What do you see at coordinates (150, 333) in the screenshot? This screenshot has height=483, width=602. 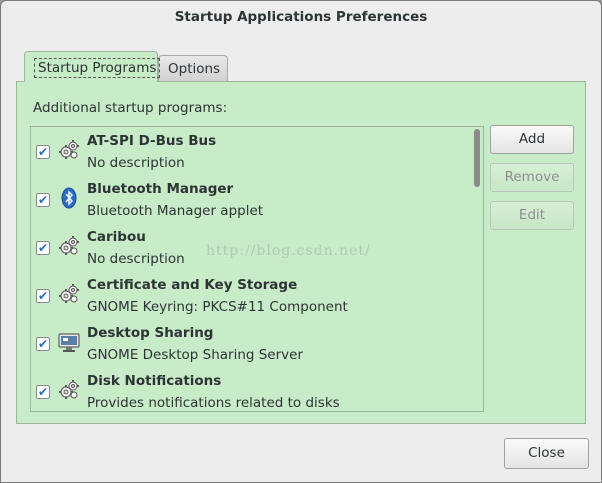 I see `program-name: Desktop Sharing` at bounding box center [150, 333].